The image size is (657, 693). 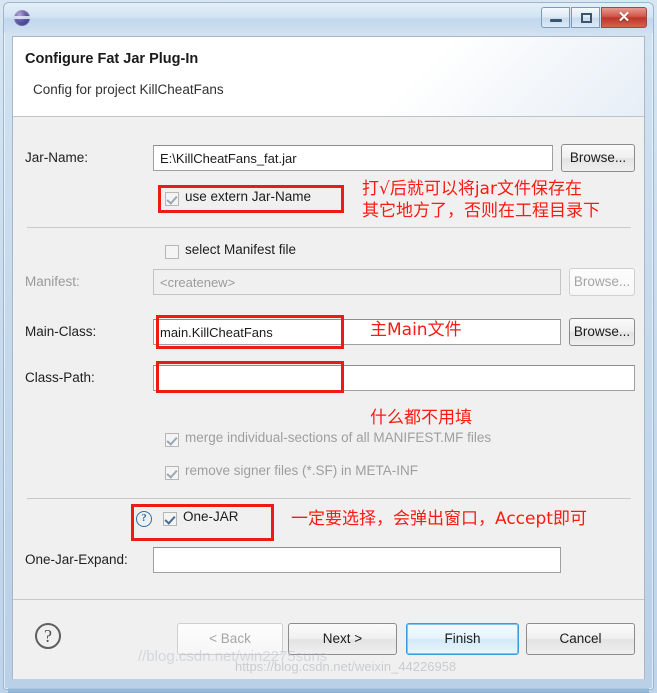 What do you see at coordinates (128, 89) in the screenshot?
I see `page-subtitle: Config for project KillCheatFans` at bounding box center [128, 89].